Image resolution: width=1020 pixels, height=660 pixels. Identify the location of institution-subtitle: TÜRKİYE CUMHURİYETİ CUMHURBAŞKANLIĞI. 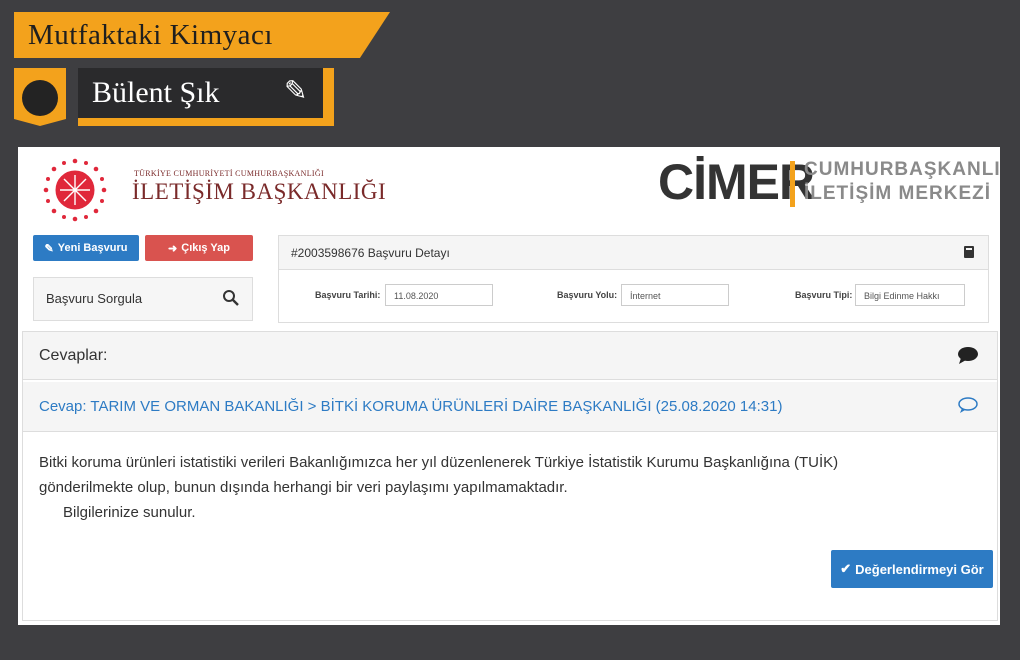
(229, 173).